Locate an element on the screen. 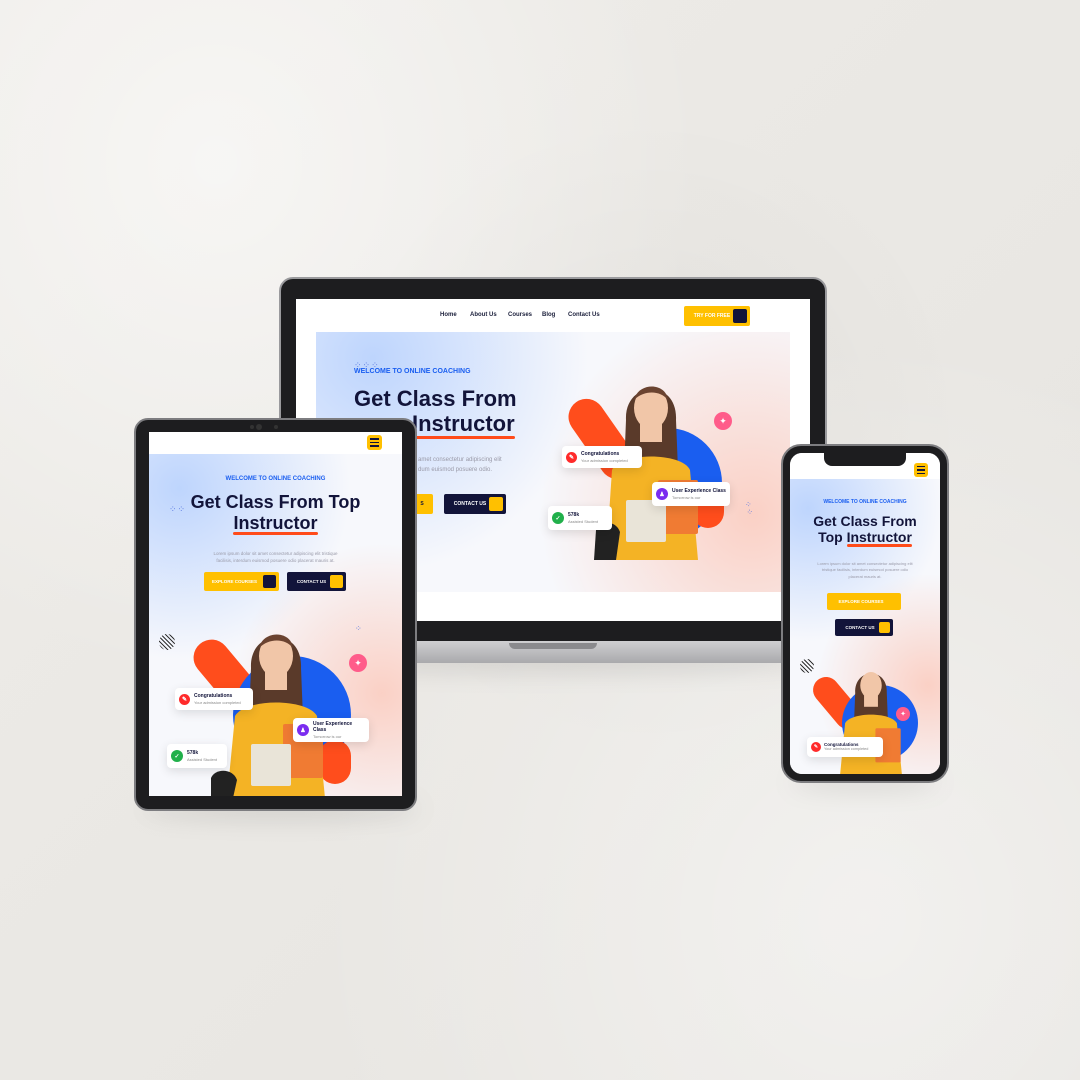 Image resolution: width=1080 pixels, height=1080 pixels. nav-contact: Contact Us is located at coordinates (584, 315).